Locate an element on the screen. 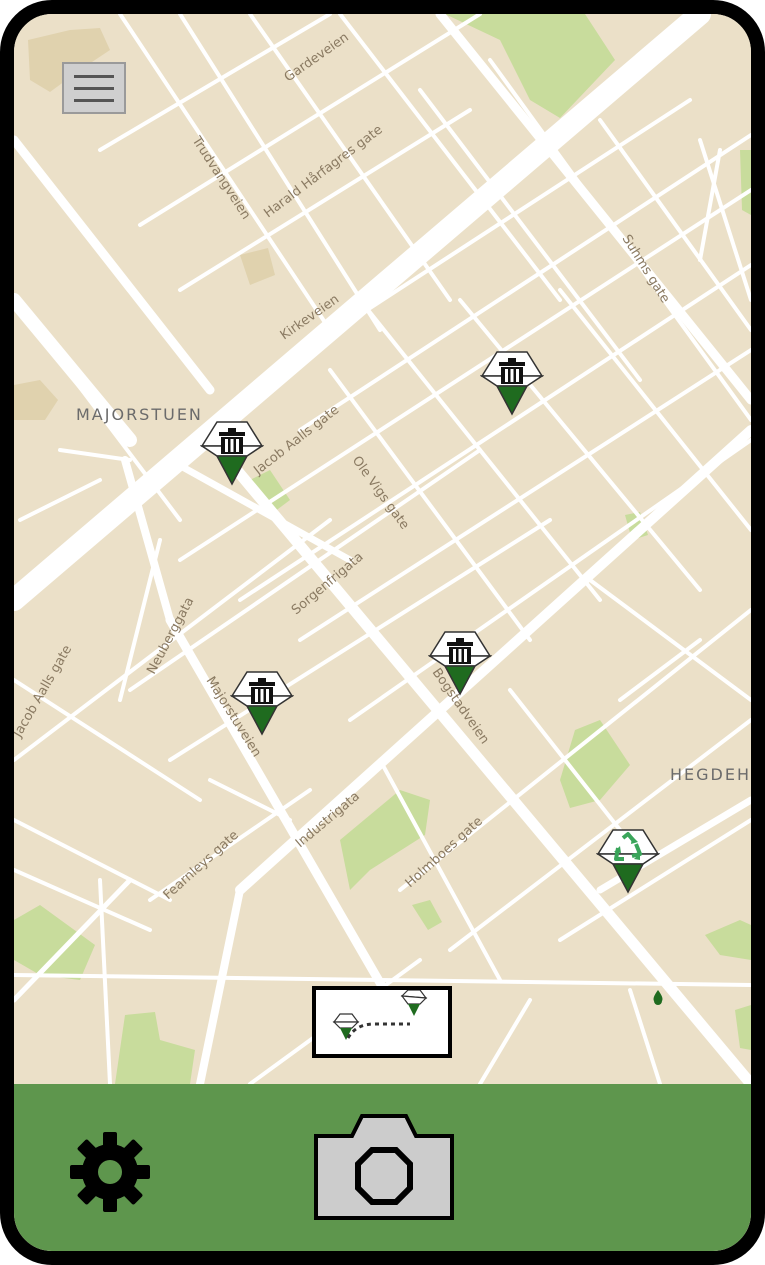  recycle-marker is located at coordinates (628, 862).